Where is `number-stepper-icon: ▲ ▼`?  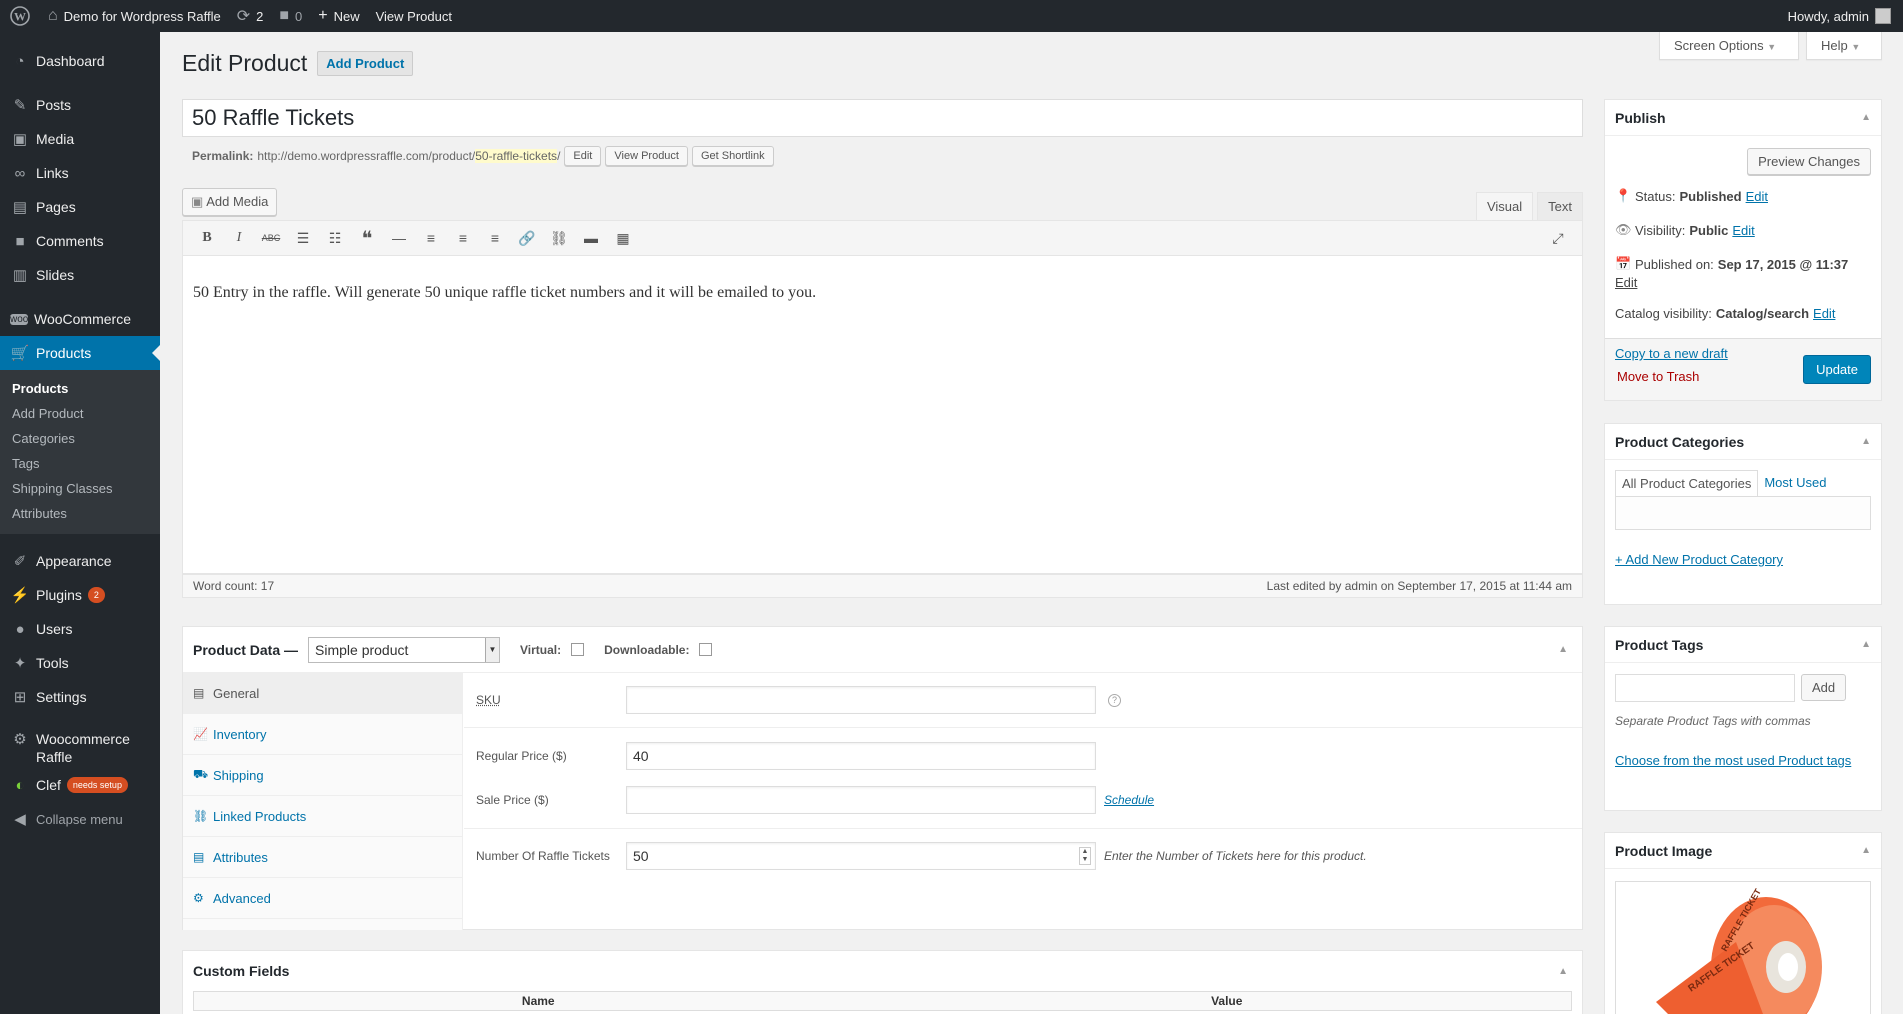 number-stepper-icon: ▲ ▼ is located at coordinates (1085, 856).